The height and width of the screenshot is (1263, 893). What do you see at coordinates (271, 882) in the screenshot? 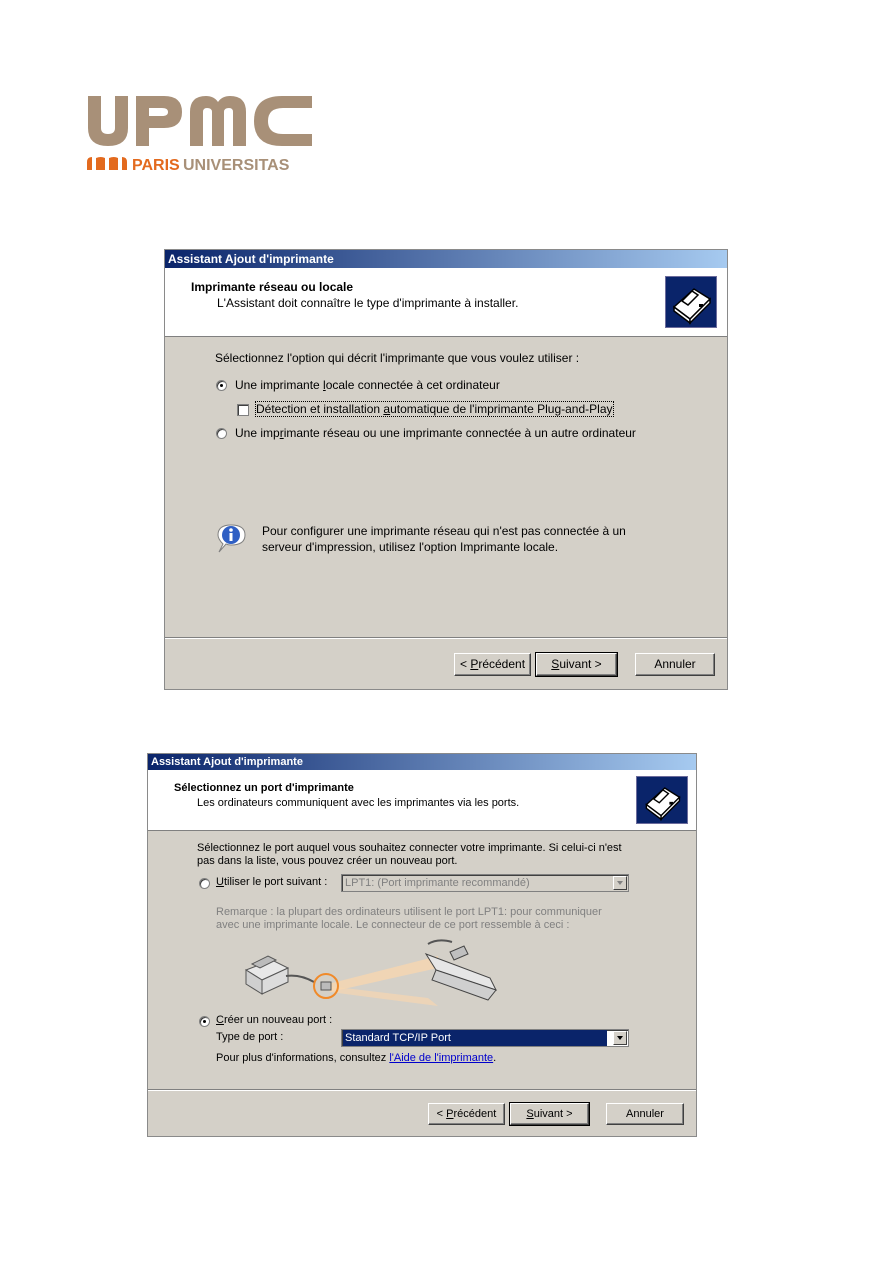
I see `radio-use-existing-port-label: Utiliser le port suivant :` at bounding box center [271, 882].